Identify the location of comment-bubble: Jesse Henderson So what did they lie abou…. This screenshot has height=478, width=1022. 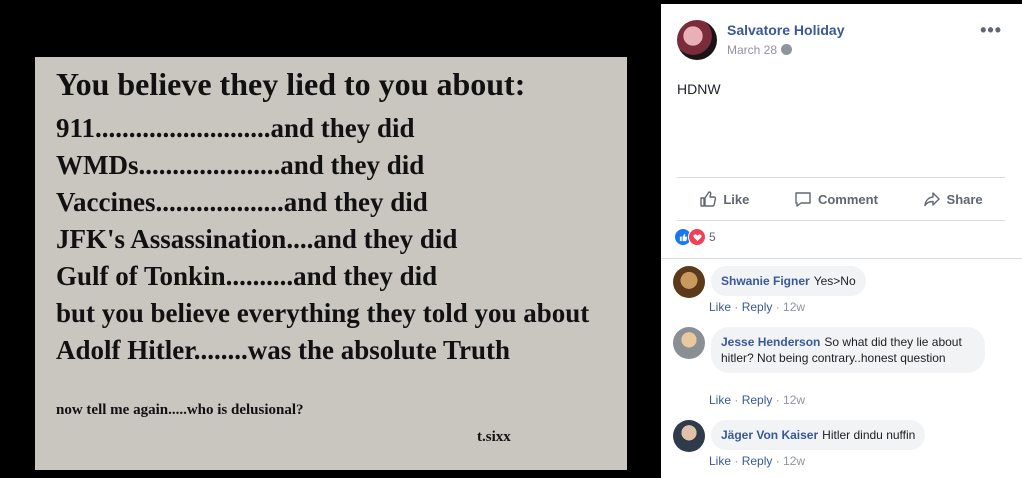
(848, 350).